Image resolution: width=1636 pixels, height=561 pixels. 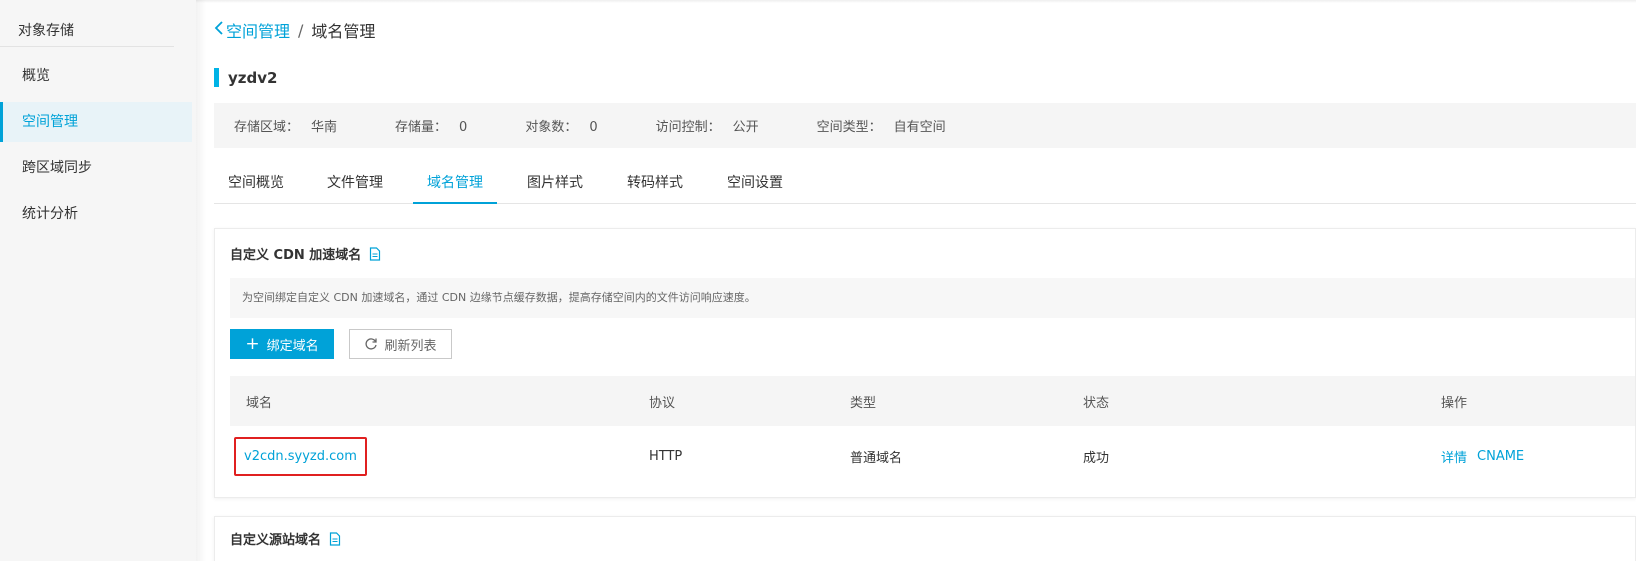 I want to click on bucket-title: yzdv2, so click(x=245, y=77).